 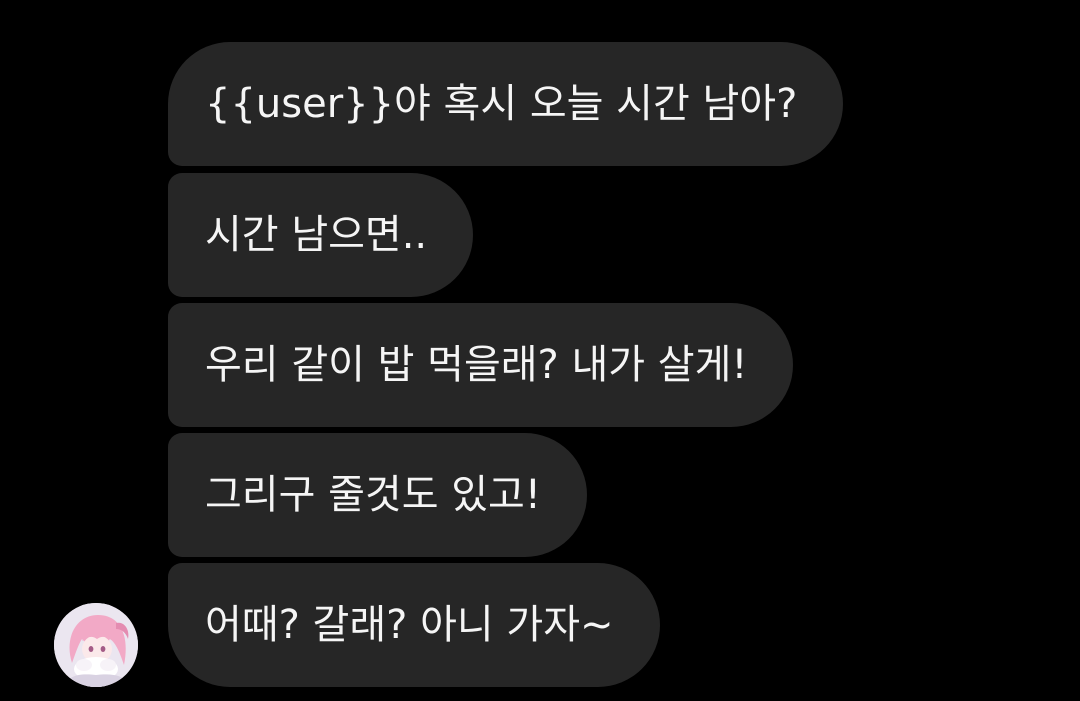 What do you see at coordinates (501, 104) in the screenshot?
I see `message-text: {{user}}야 혹시 오늘 시간 남아?` at bounding box center [501, 104].